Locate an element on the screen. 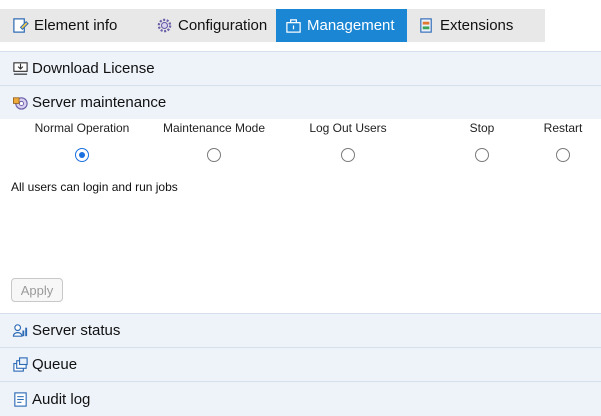 The width and height of the screenshot is (601, 416). tab-element-info: Element info is located at coordinates (72, 25).